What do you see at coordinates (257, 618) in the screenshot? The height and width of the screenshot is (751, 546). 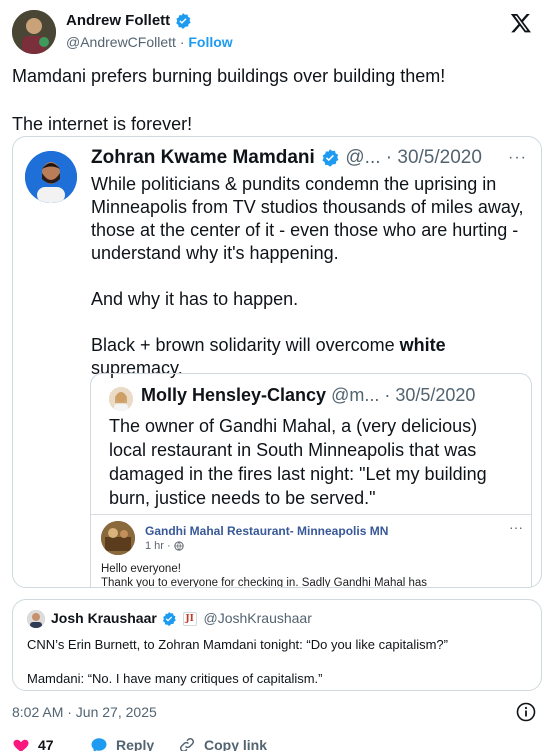 I see `quoted-handle: @JoshKraushaar` at bounding box center [257, 618].